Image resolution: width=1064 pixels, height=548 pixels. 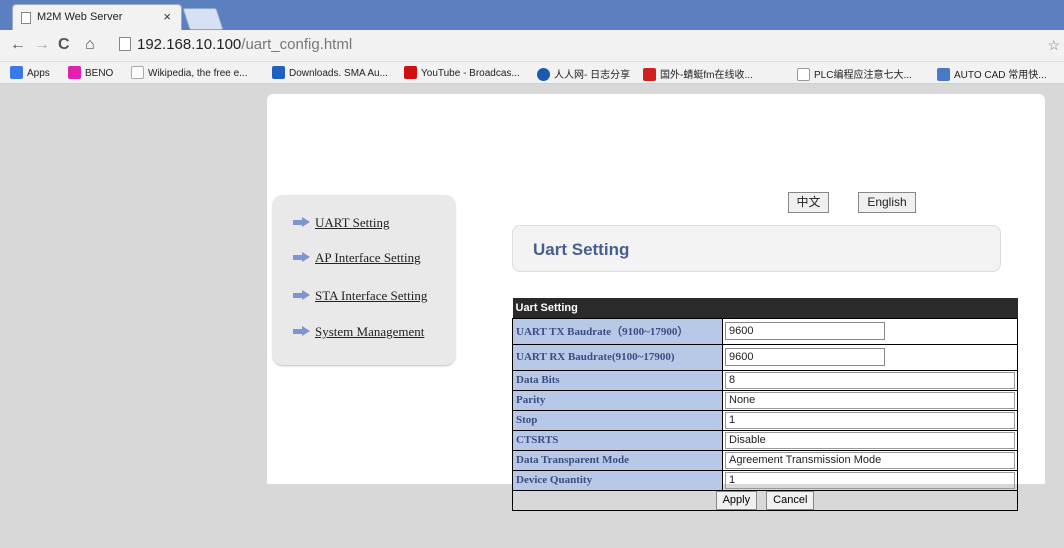 I want to click on bookmark-beno: BENO, so click(x=90, y=72).